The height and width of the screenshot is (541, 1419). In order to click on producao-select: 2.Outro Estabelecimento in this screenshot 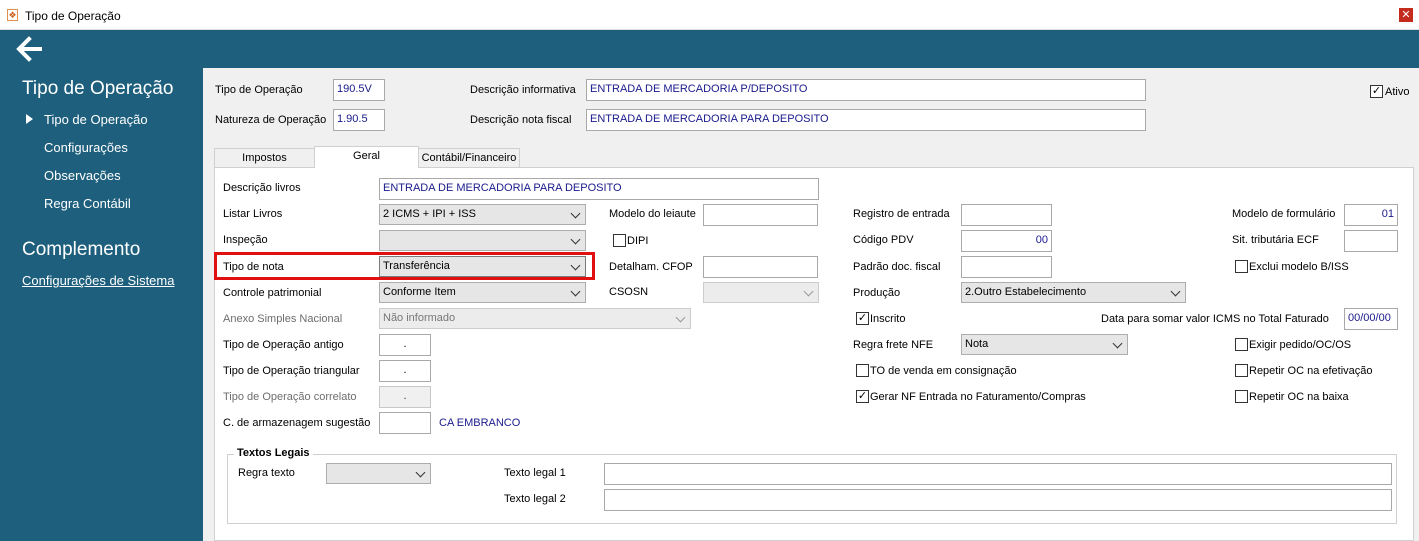, I will do `click(1073, 292)`.